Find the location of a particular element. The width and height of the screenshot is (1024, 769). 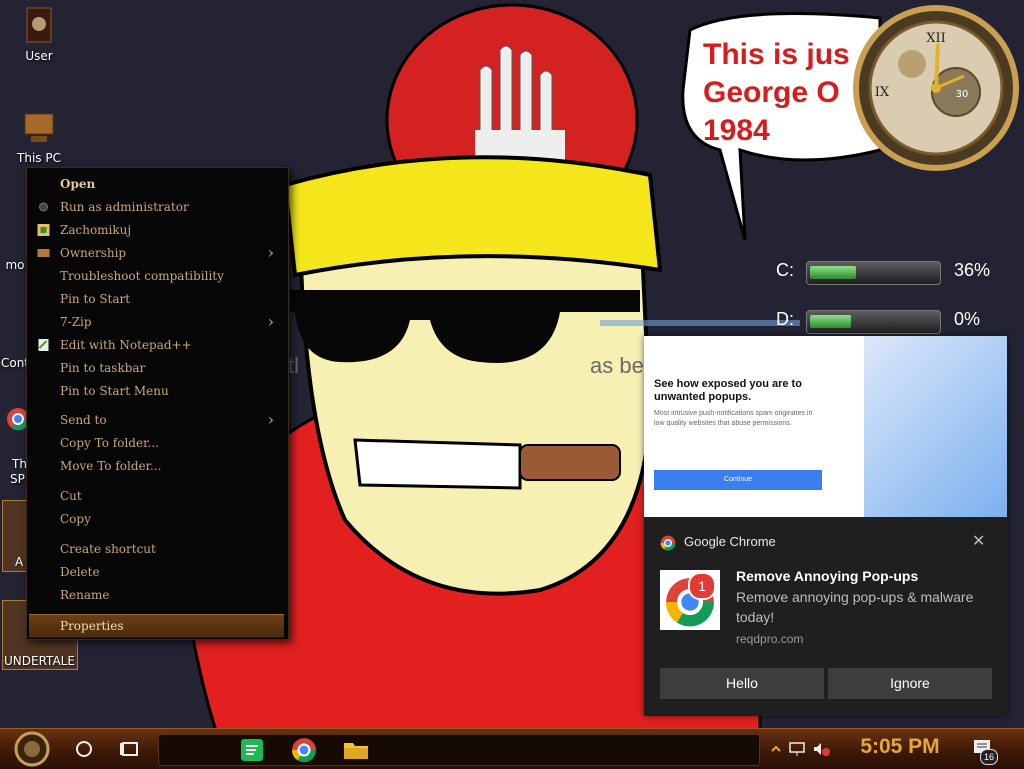

menu-item-zachomikuj: Zachomikuj is located at coordinates (156, 230).